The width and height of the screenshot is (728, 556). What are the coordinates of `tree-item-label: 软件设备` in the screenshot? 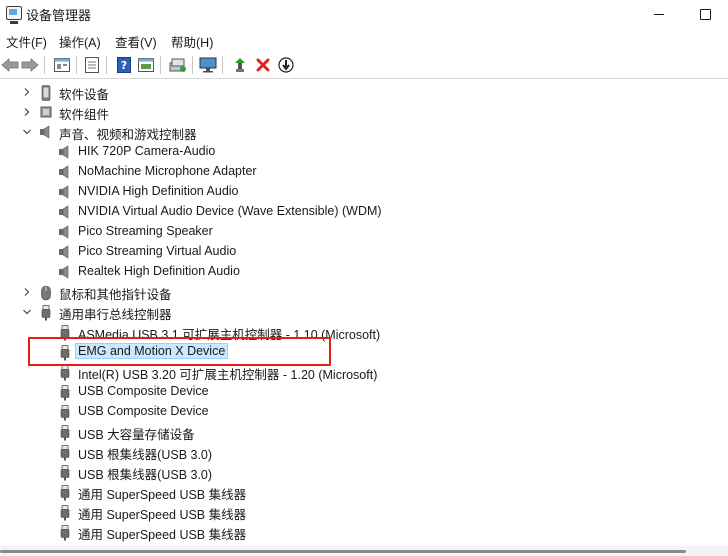 It's located at (84, 95).